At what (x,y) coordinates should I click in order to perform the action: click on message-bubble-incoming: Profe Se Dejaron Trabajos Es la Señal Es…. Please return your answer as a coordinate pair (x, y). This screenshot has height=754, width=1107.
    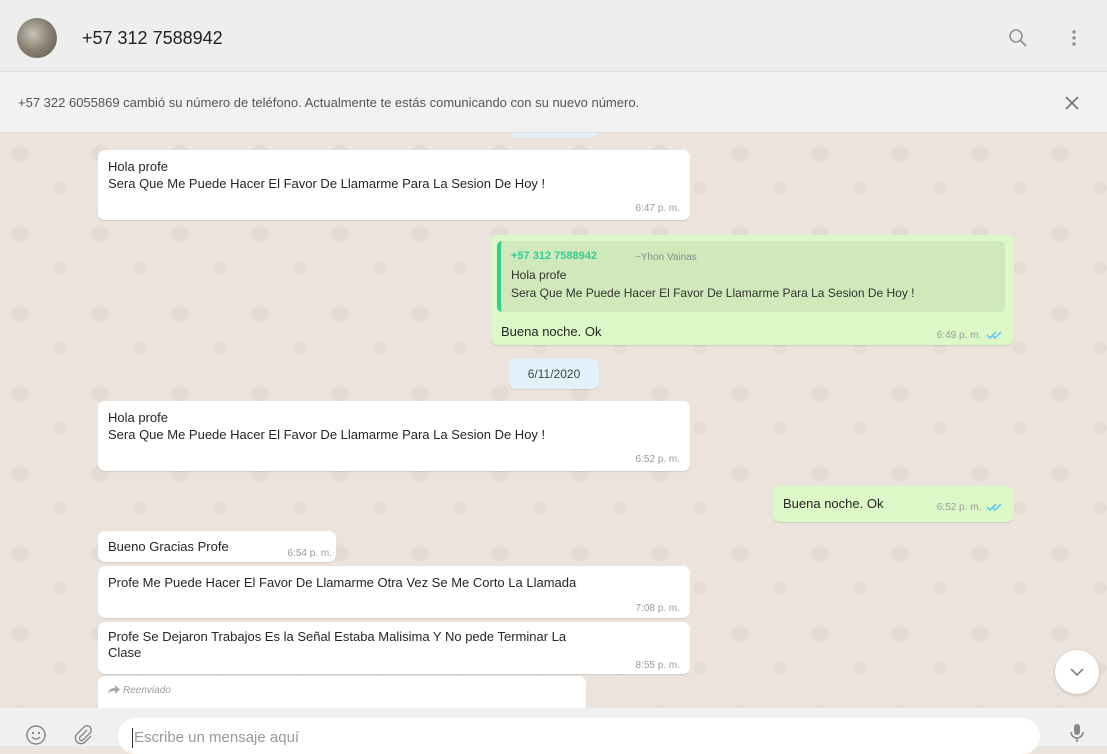
    Looking at the image, I should click on (394, 648).